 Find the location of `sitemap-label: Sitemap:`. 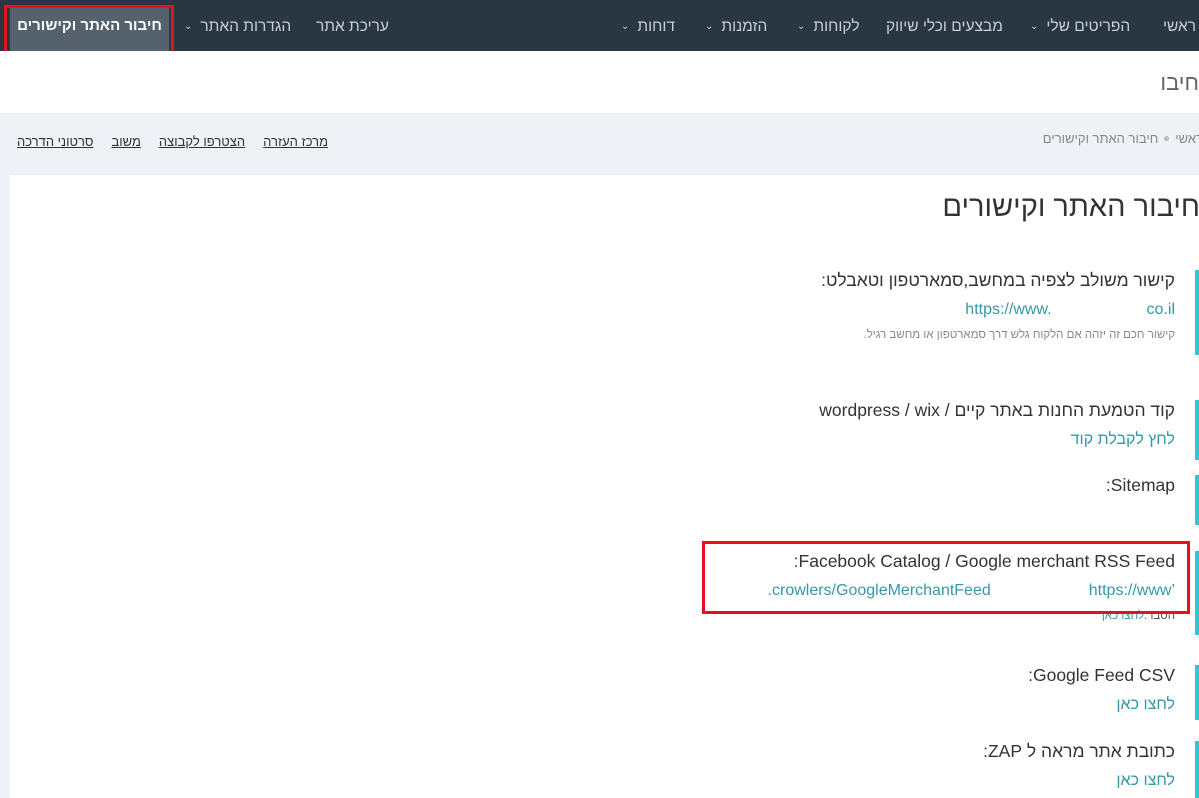

sitemap-label: Sitemap: is located at coordinates (1140, 485).